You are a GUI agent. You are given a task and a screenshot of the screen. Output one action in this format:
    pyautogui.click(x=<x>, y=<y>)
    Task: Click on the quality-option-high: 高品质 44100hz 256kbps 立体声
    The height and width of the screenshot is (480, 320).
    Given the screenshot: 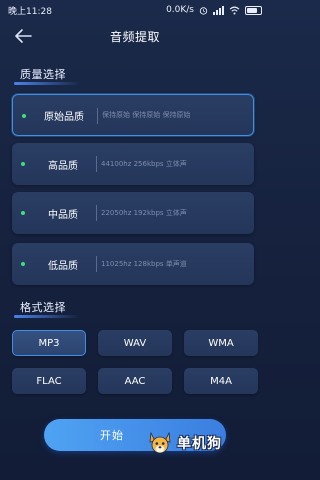 What is the action you would take?
    pyautogui.click(x=133, y=164)
    